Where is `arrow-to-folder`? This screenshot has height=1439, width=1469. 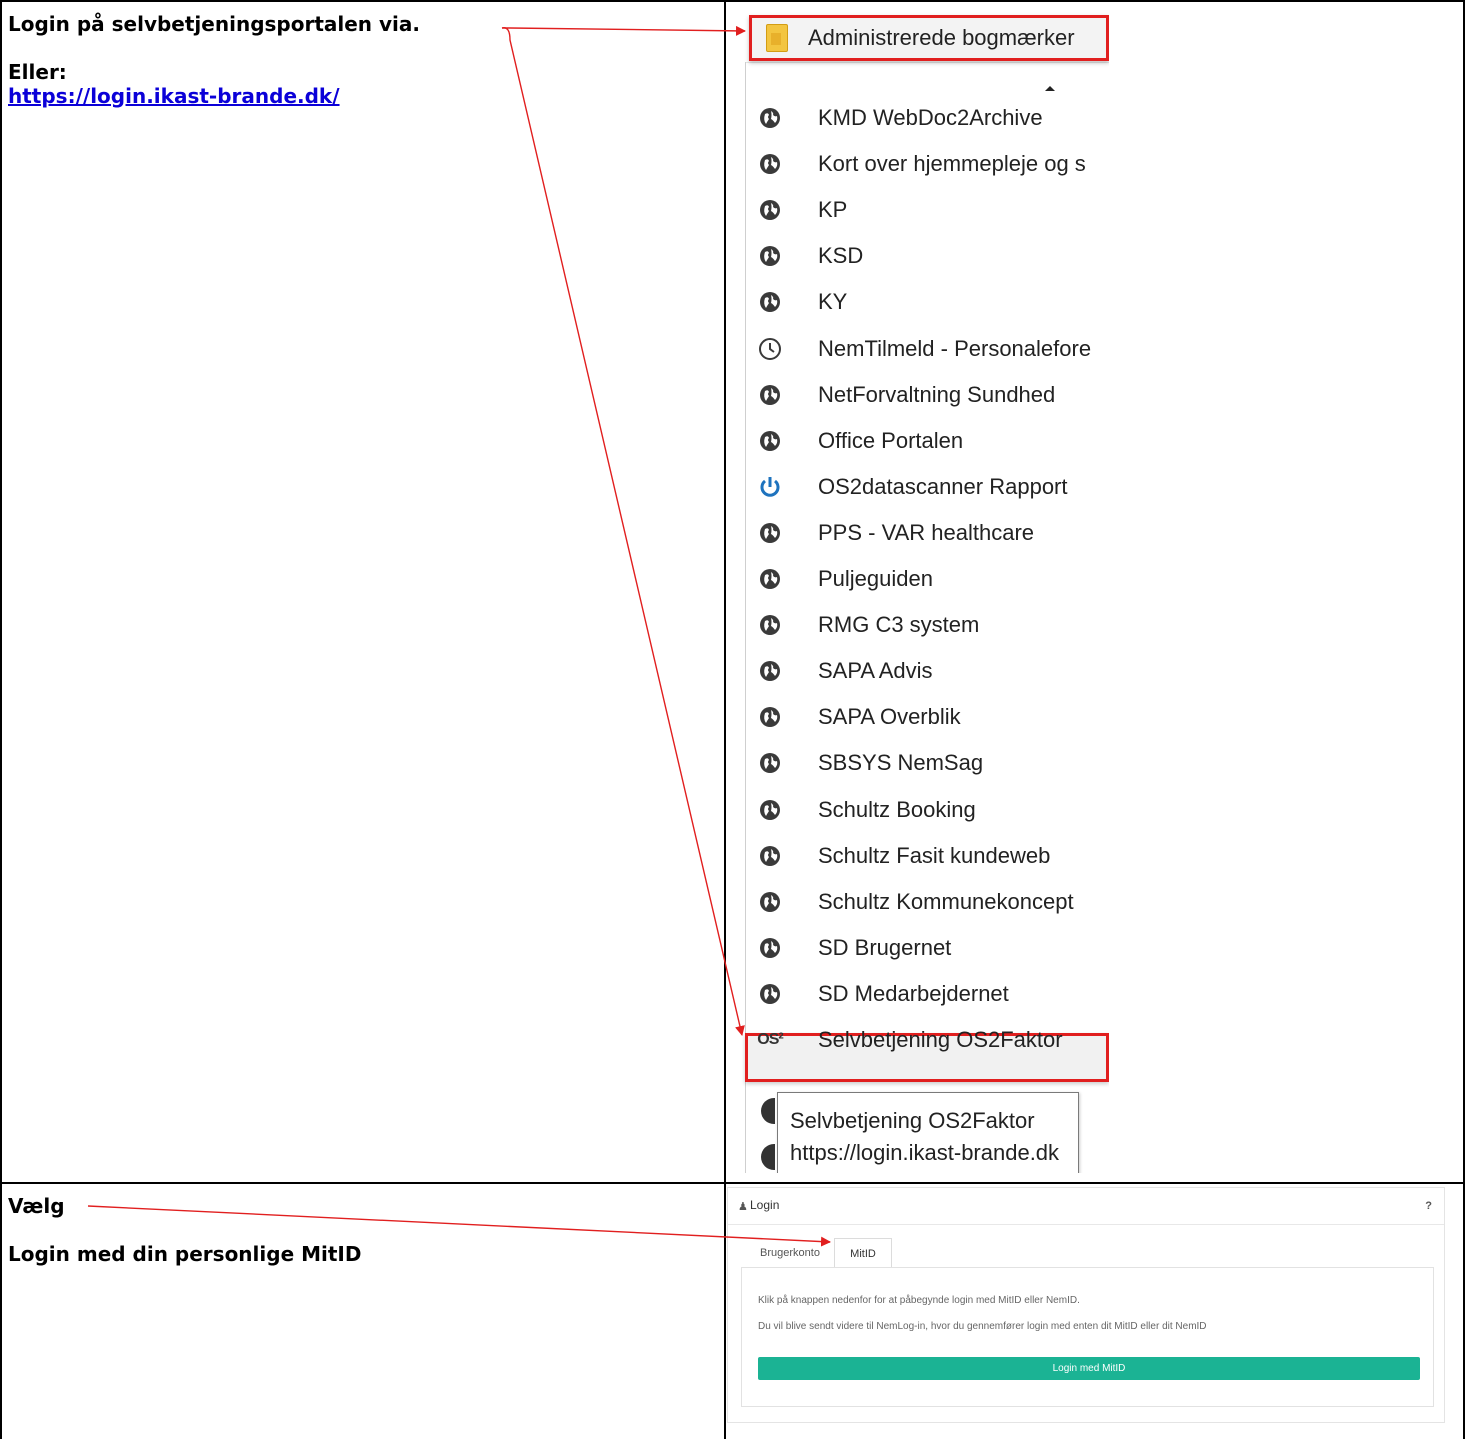
arrow-to-folder is located at coordinates (624, 30).